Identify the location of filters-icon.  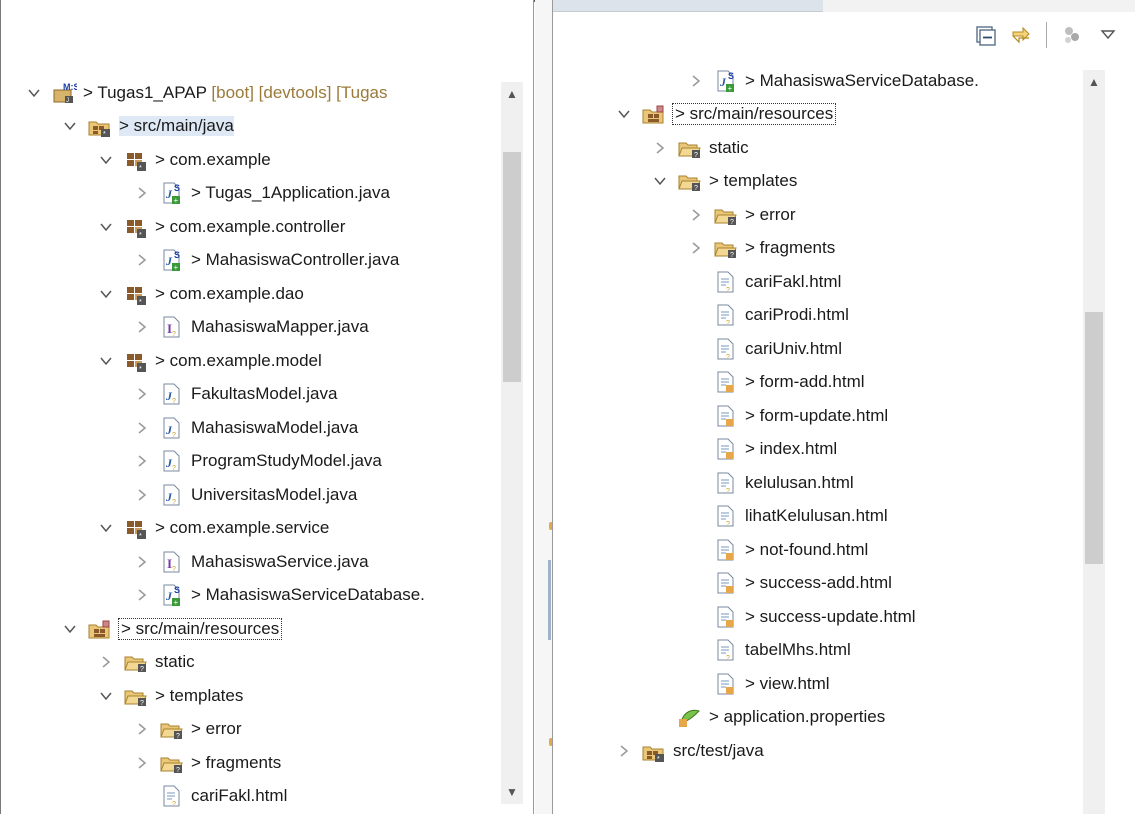
(1072, 35).